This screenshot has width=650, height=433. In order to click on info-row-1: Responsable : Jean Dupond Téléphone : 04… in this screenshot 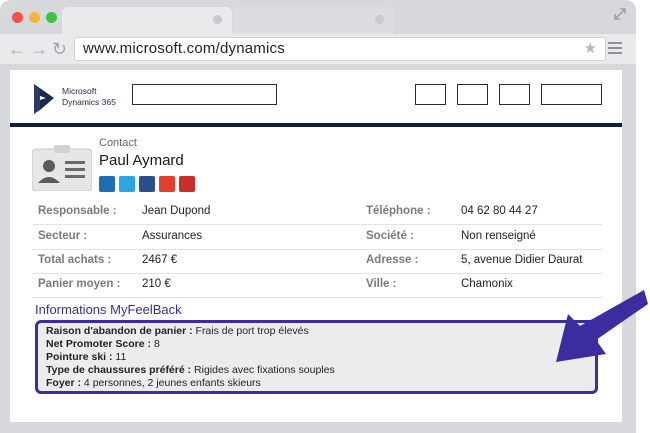, I will do `click(317, 212)`.